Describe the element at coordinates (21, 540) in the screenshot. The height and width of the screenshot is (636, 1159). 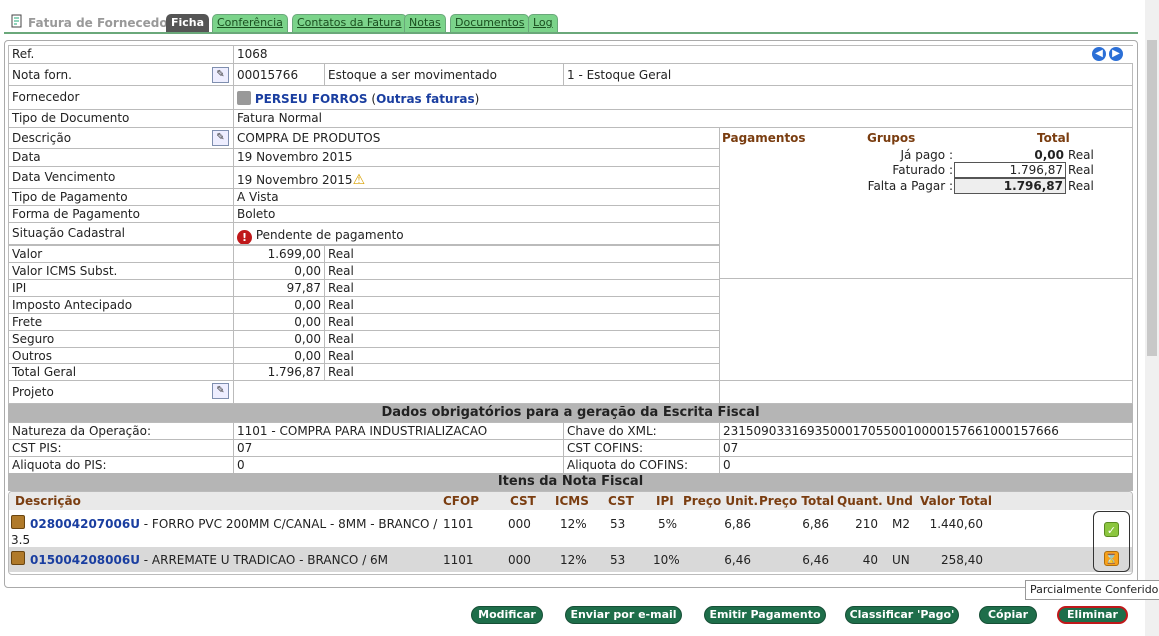
I see `item-description-line2: 3.5` at that location.